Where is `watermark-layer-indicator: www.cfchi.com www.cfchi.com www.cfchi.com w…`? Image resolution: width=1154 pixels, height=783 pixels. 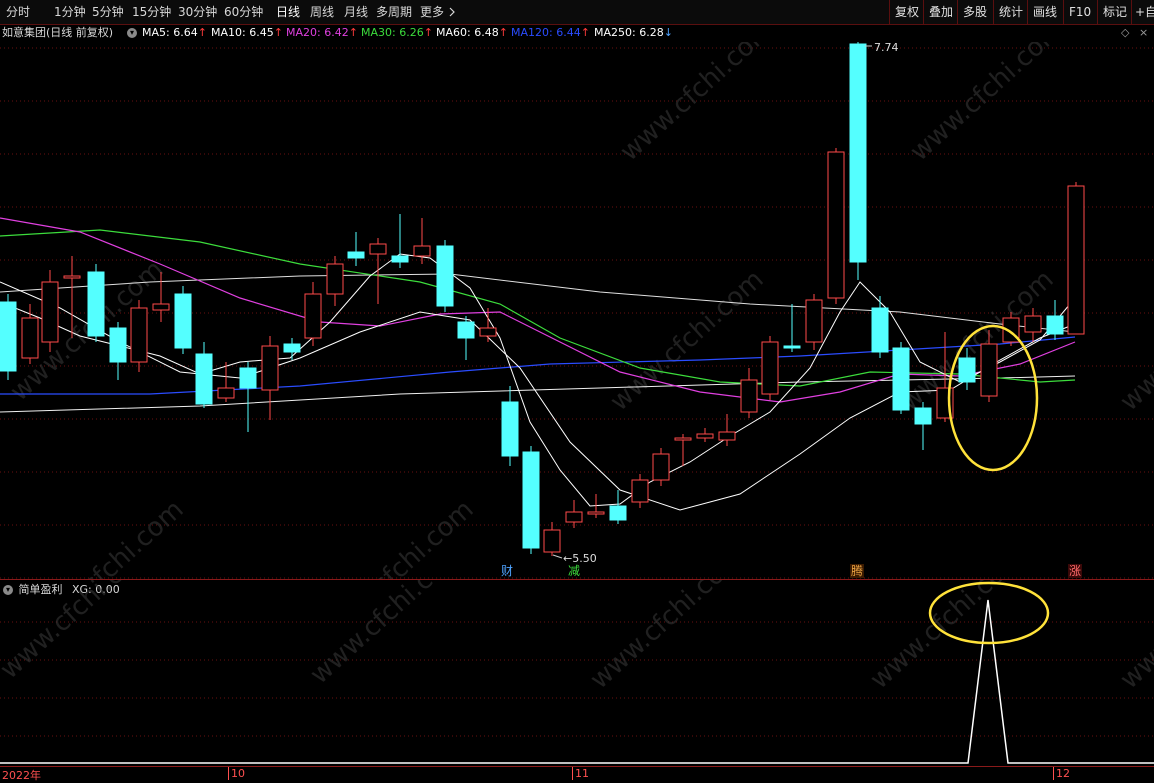
watermark-layer-indicator: www.cfchi.com www.cfchi.com www.cfchi.com w… is located at coordinates (577, 637).